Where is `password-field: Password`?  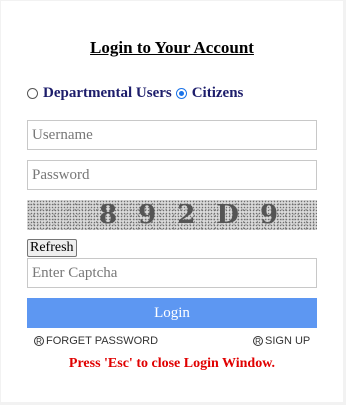
password-field: Password is located at coordinates (172, 175).